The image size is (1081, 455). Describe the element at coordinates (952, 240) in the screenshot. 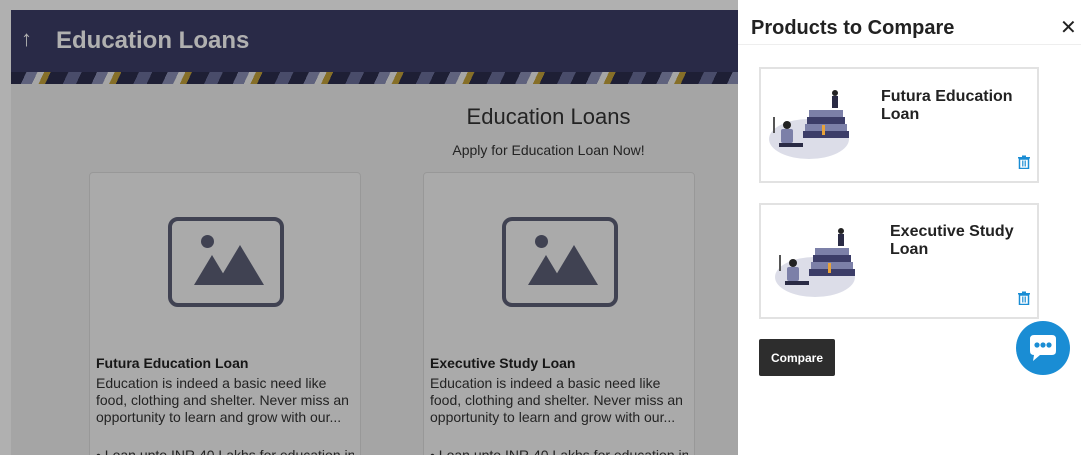

I see `compare-item-name: Executive Study Loan` at that location.